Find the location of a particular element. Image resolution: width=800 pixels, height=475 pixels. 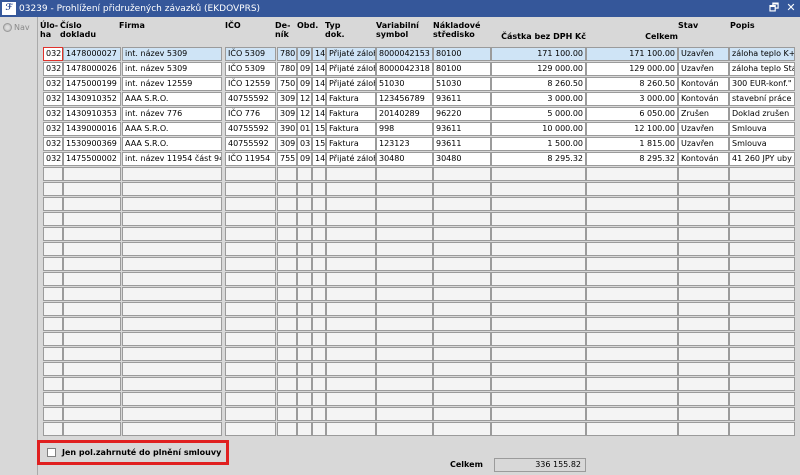

cell-cislo: 1439000016 is located at coordinates (92, 129).